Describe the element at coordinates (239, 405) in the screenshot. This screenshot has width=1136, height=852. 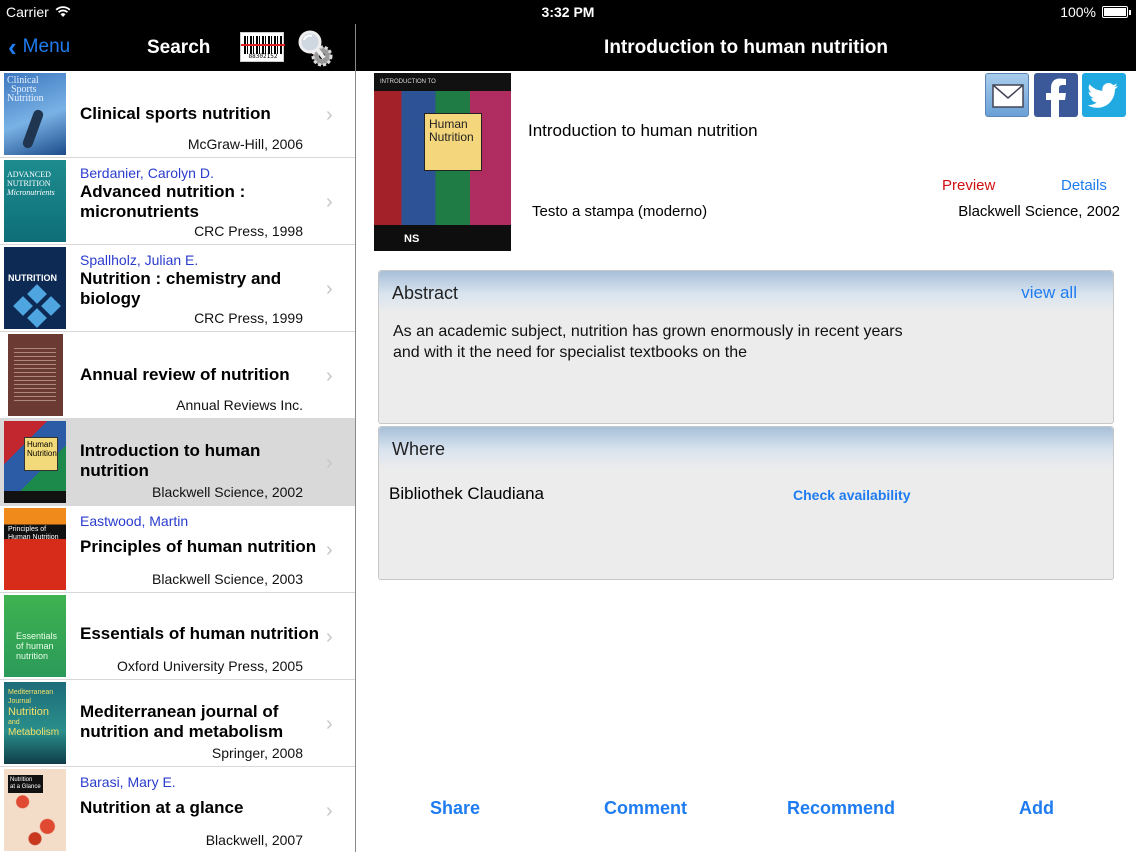
I see `list-item-publisher: Annual Reviews Inc.` at that location.